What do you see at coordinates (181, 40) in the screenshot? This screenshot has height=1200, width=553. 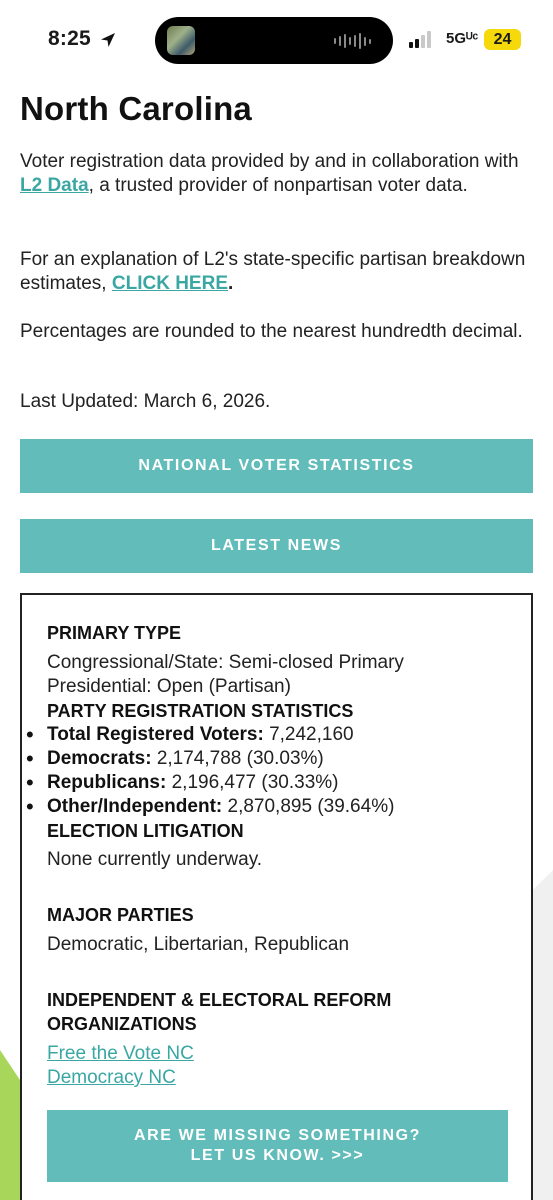 I see `now-playing-thumbnail` at bounding box center [181, 40].